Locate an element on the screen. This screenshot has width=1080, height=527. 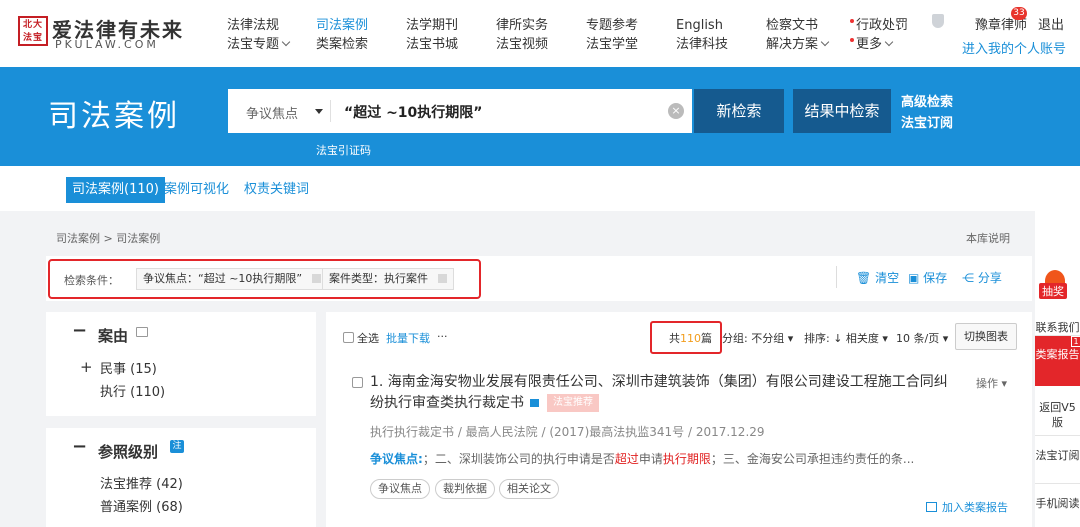
add-to-report-button: 加入类案报告 is located at coordinates (967, 507).